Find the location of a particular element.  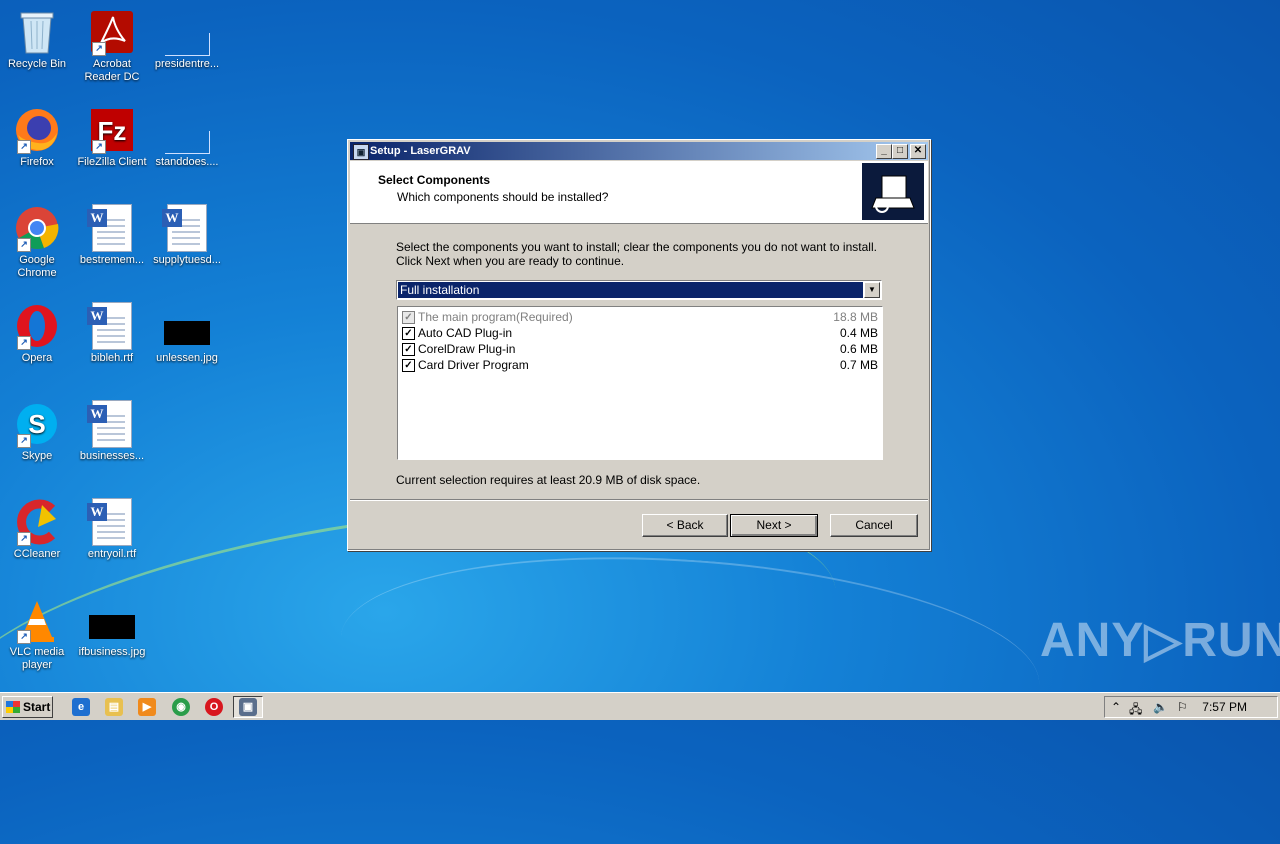

icon-label: unlessen.jpg is located at coordinates (187, 358).